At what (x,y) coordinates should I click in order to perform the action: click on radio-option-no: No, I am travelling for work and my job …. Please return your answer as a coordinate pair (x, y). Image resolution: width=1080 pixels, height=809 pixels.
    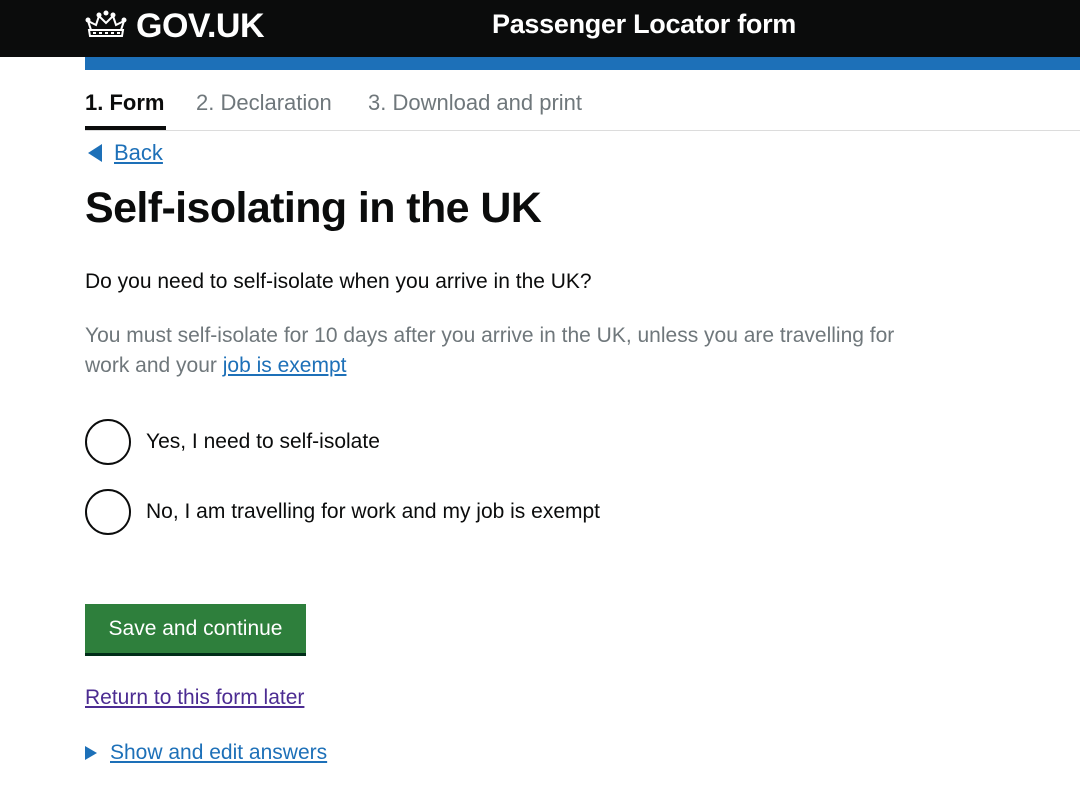
    Looking at the image, I should click on (342, 512).